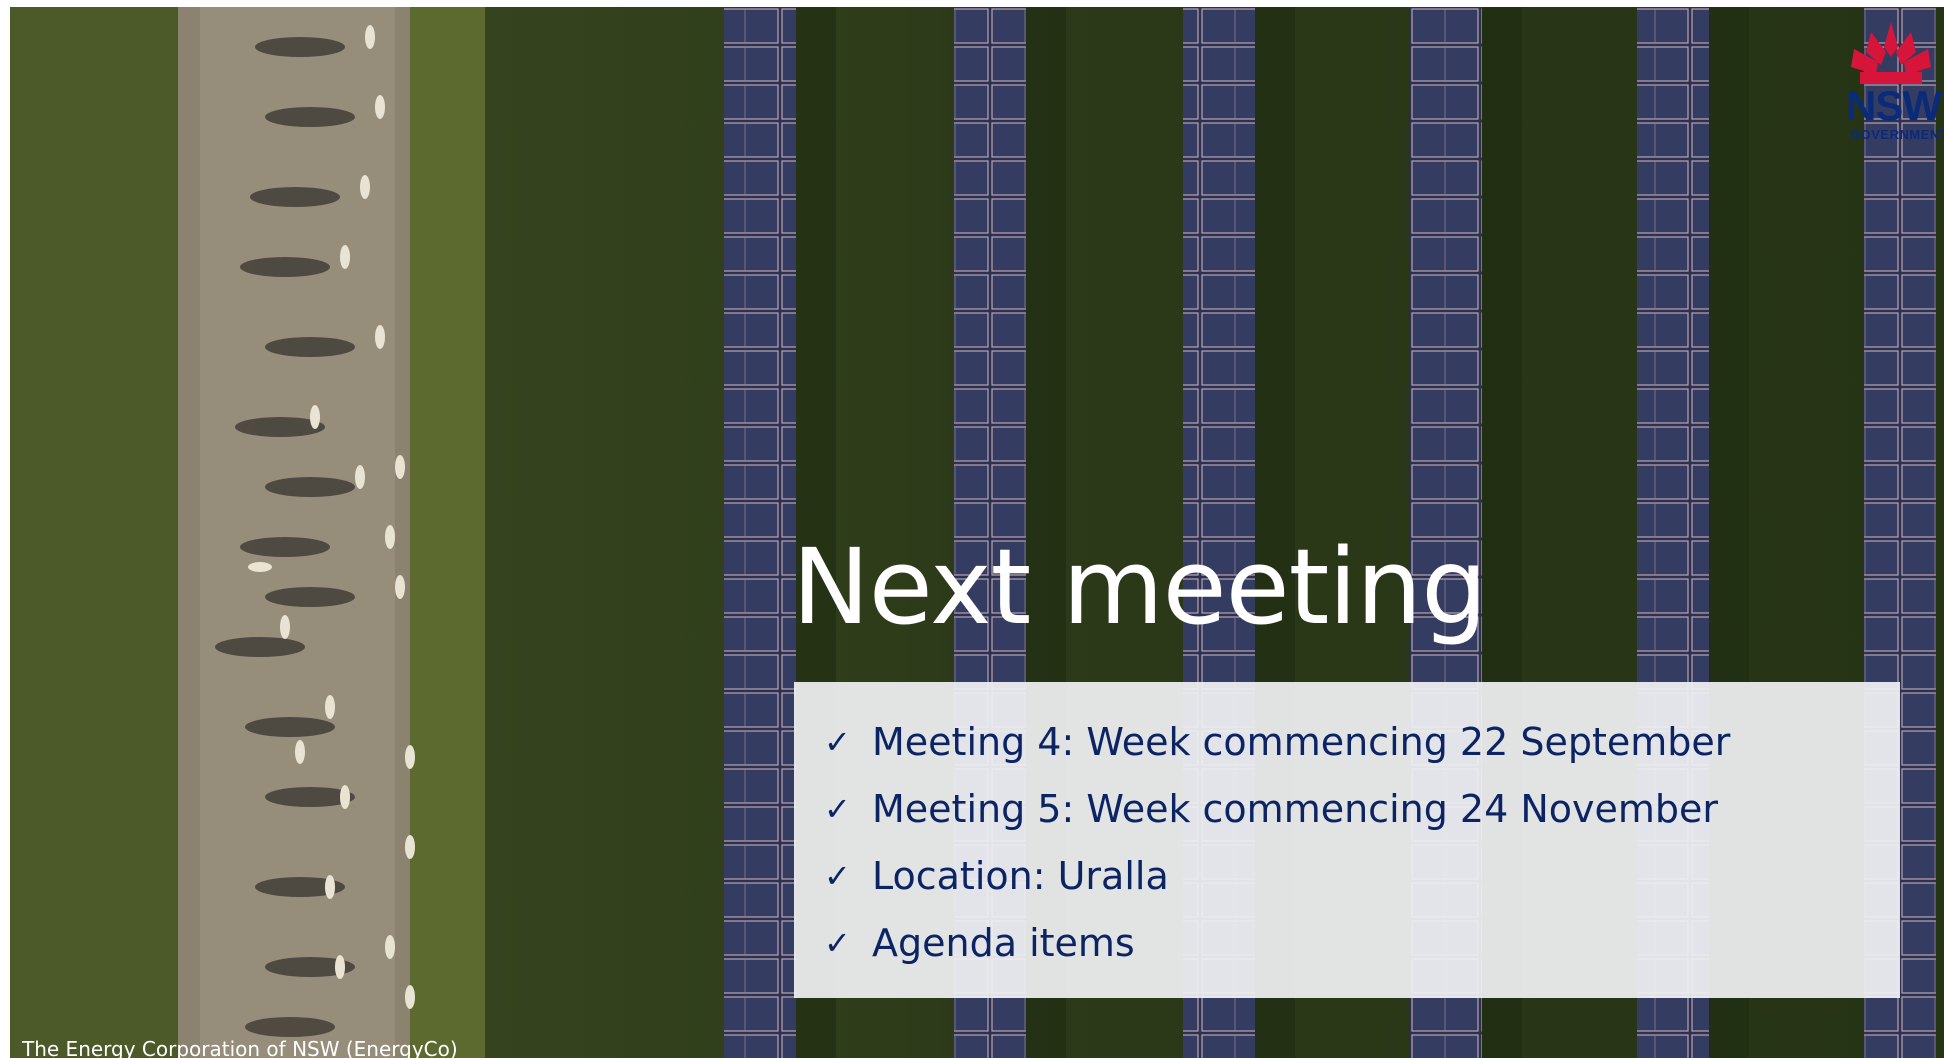 The image size is (1944, 1058). I want to click on list-item: ✓ Location: Uralla, so click(1362, 875).